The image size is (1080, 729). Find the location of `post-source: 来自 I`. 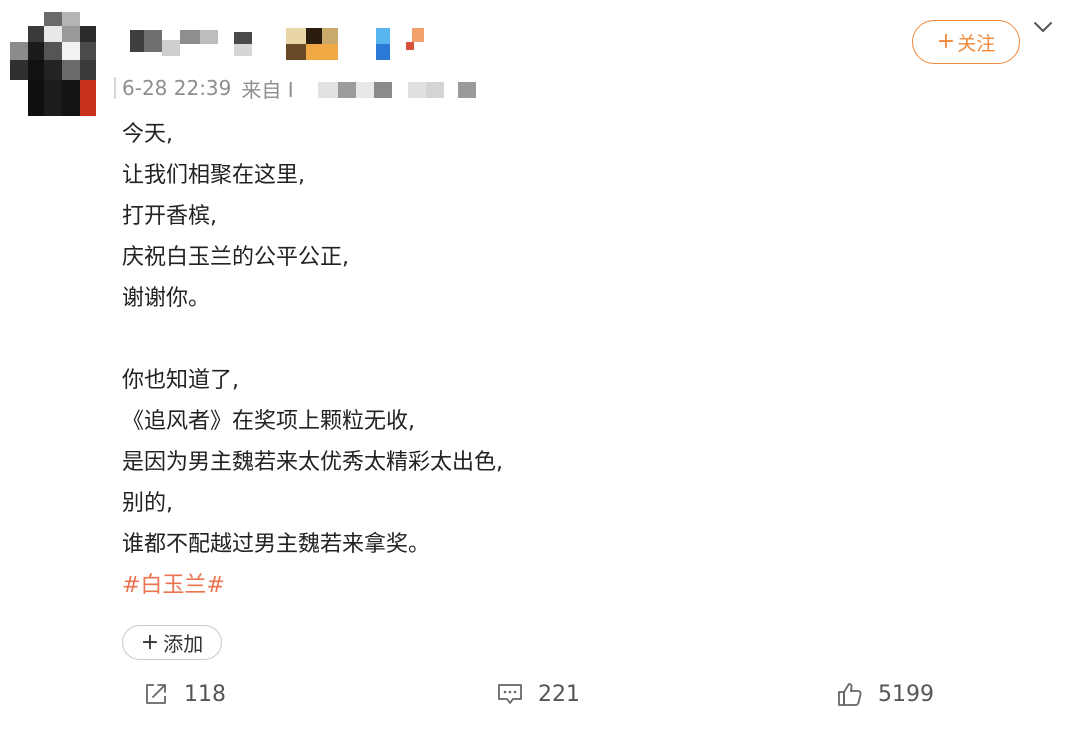

post-source: 来自 I is located at coordinates (267, 88).